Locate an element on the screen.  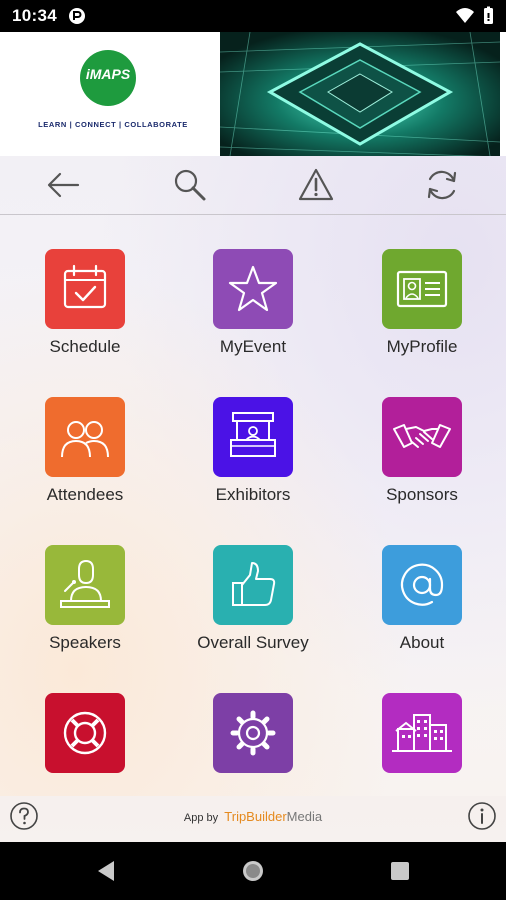
tile-label: Attendees is located at coordinates (85, 494).